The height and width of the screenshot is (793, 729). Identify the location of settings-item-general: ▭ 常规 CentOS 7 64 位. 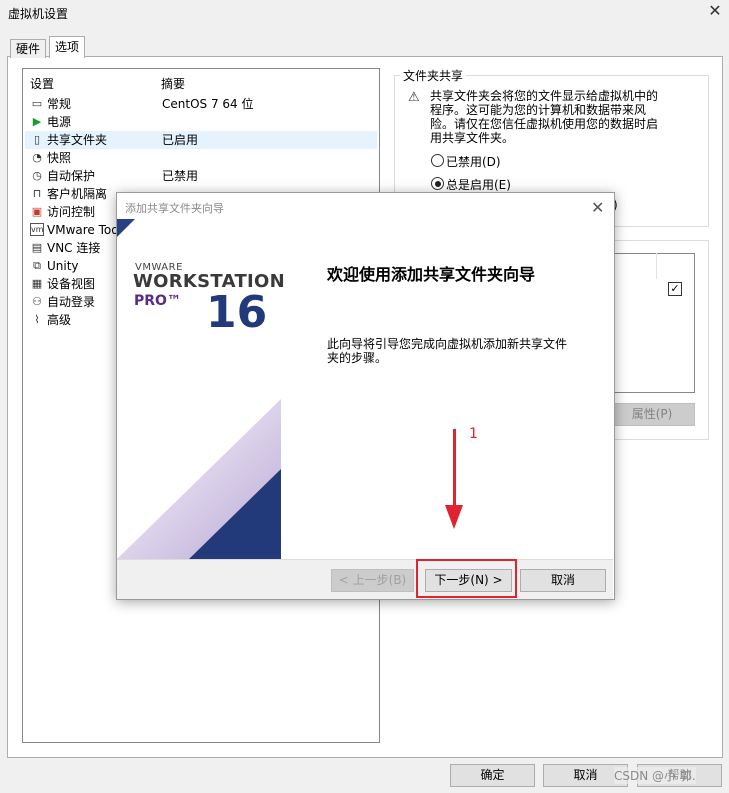
(201, 104).